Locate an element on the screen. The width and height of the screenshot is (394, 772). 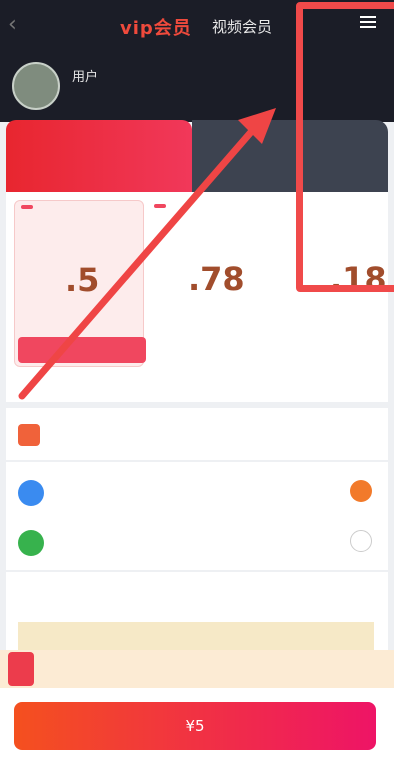
confirm-pay-button: ¥5 is located at coordinates (195, 726).